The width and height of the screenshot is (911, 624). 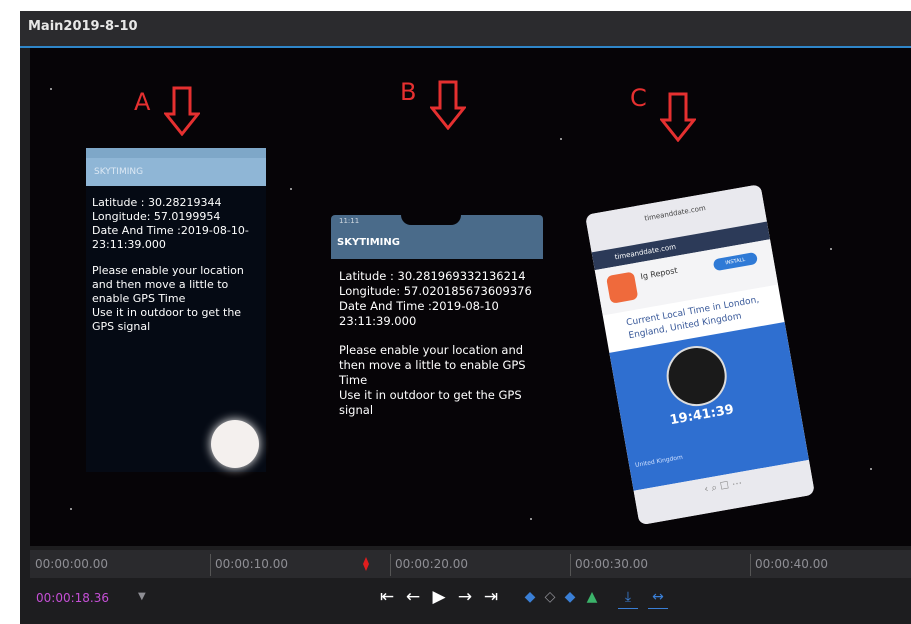 I want to click on moon, so click(x=235, y=444).